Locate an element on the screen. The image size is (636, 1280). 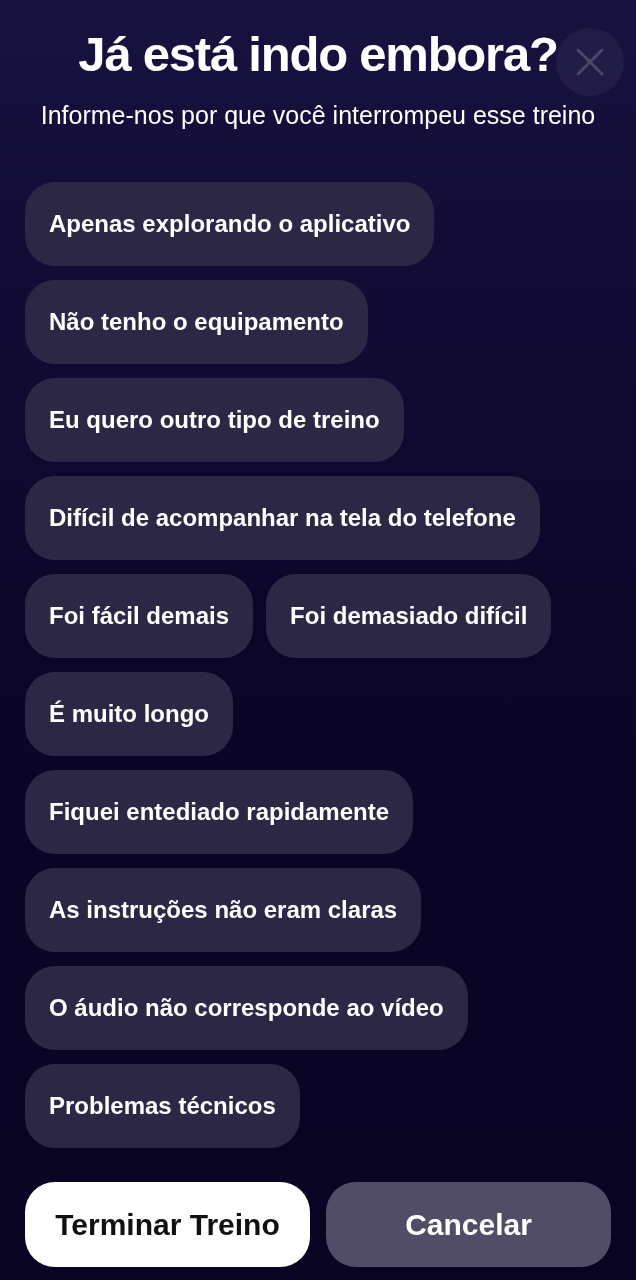
reason-chip: Foi demasiado difícil is located at coordinates (409, 616).